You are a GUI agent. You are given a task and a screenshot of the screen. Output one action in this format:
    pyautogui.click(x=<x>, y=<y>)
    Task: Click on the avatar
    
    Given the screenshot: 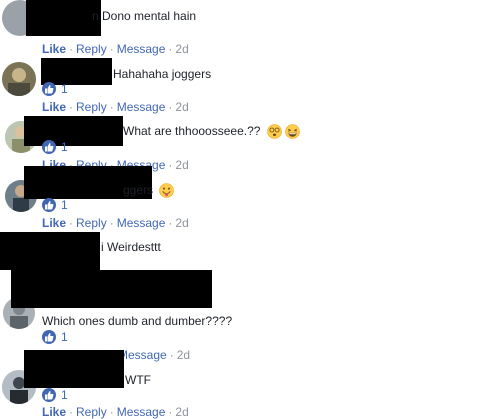 What is the action you would take?
    pyautogui.click(x=19, y=79)
    